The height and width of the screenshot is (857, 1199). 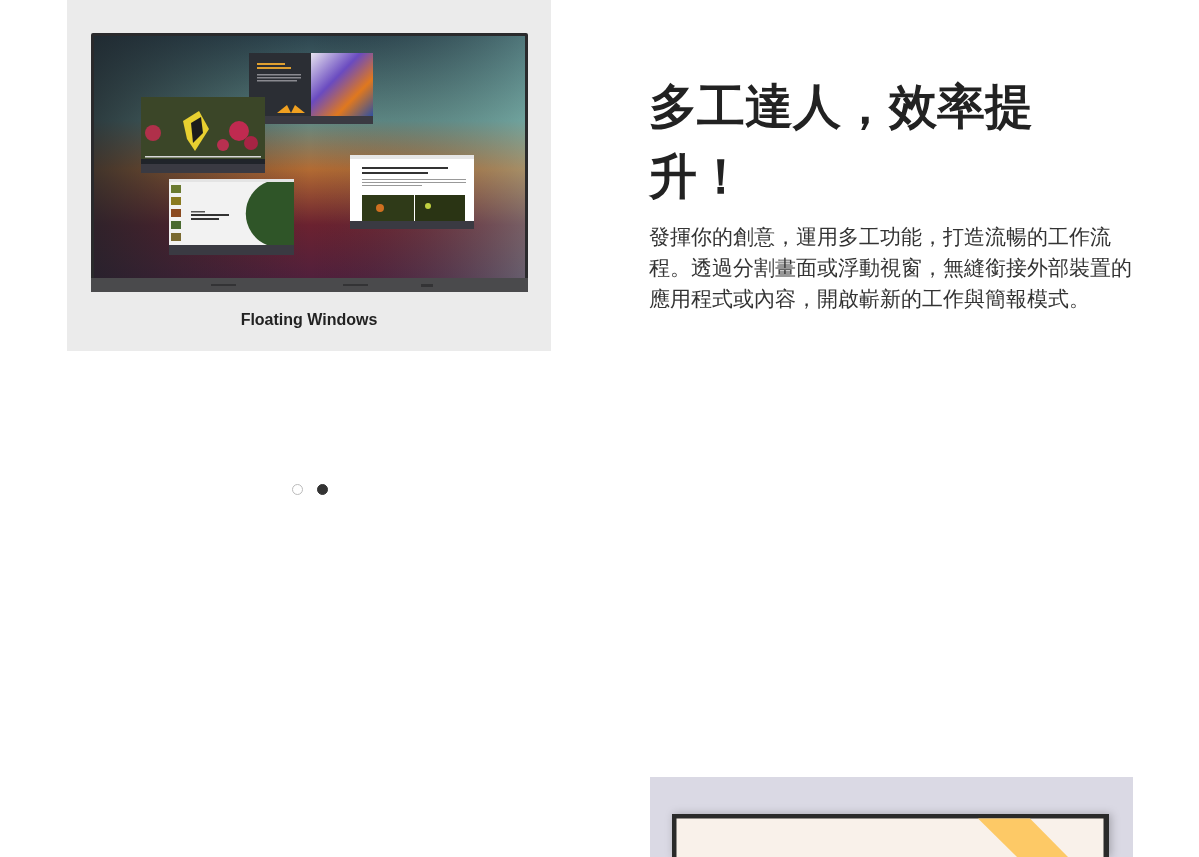 What do you see at coordinates (309, 320) in the screenshot?
I see `image-caption: Floating Windows` at bounding box center [309, 320].